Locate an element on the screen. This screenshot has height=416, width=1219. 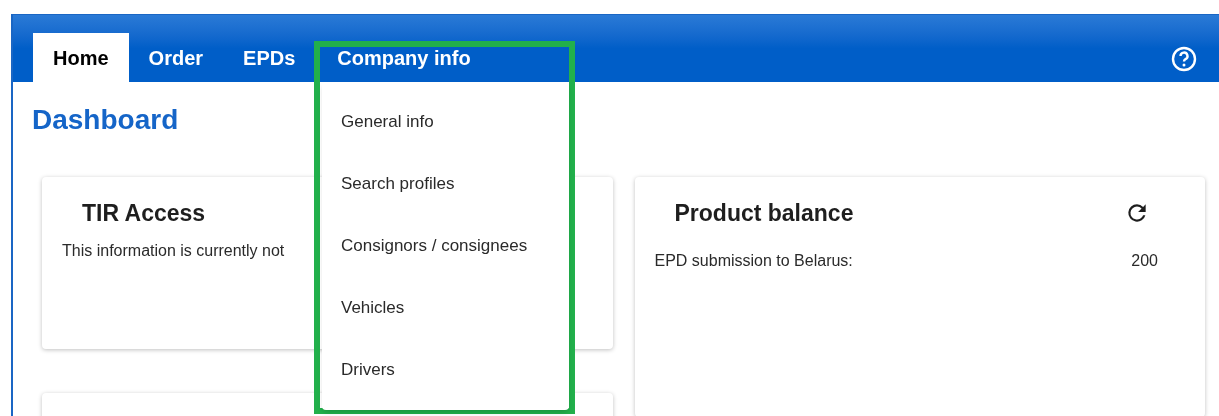
menu-item: Vehicles is located at coordinates (445, 308).